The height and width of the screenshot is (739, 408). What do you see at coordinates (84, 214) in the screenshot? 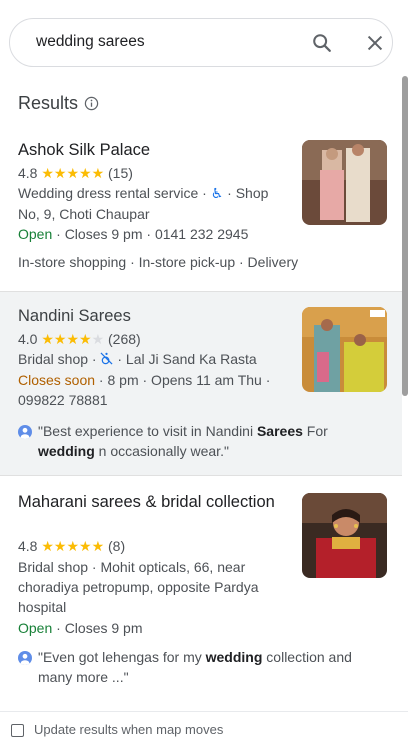
I see `address-line: No, 9, Choti Chaupar` at bounding box center [84, 214].